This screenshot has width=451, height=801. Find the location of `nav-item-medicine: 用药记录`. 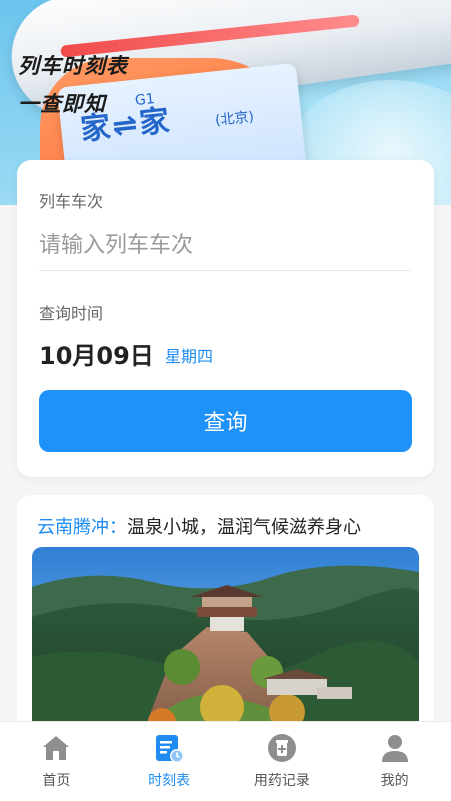

nav-item-medicine: 用药记录 is located at coordinates (282, 761).